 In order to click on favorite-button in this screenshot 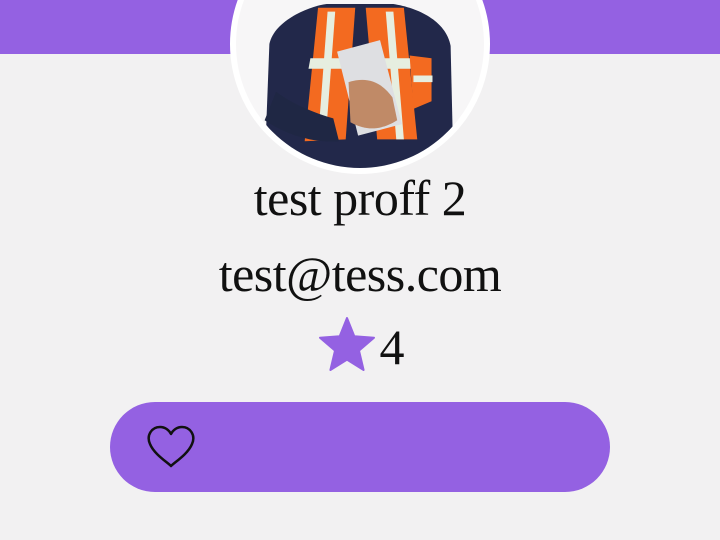, I will do `click(360, 447)`.